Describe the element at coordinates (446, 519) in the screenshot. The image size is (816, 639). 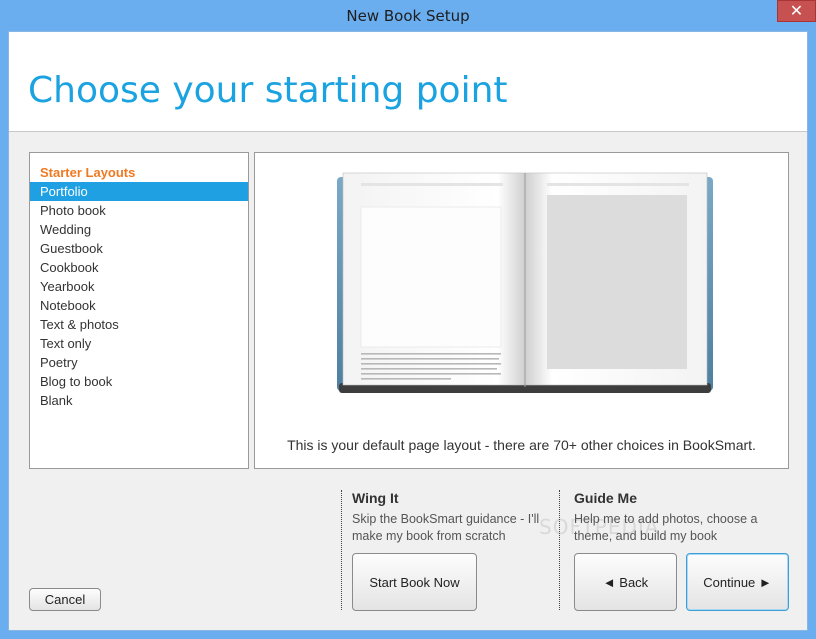
I see `wing-it-desc-line1: Skip the BookSmart guidance - I'll` at that location.